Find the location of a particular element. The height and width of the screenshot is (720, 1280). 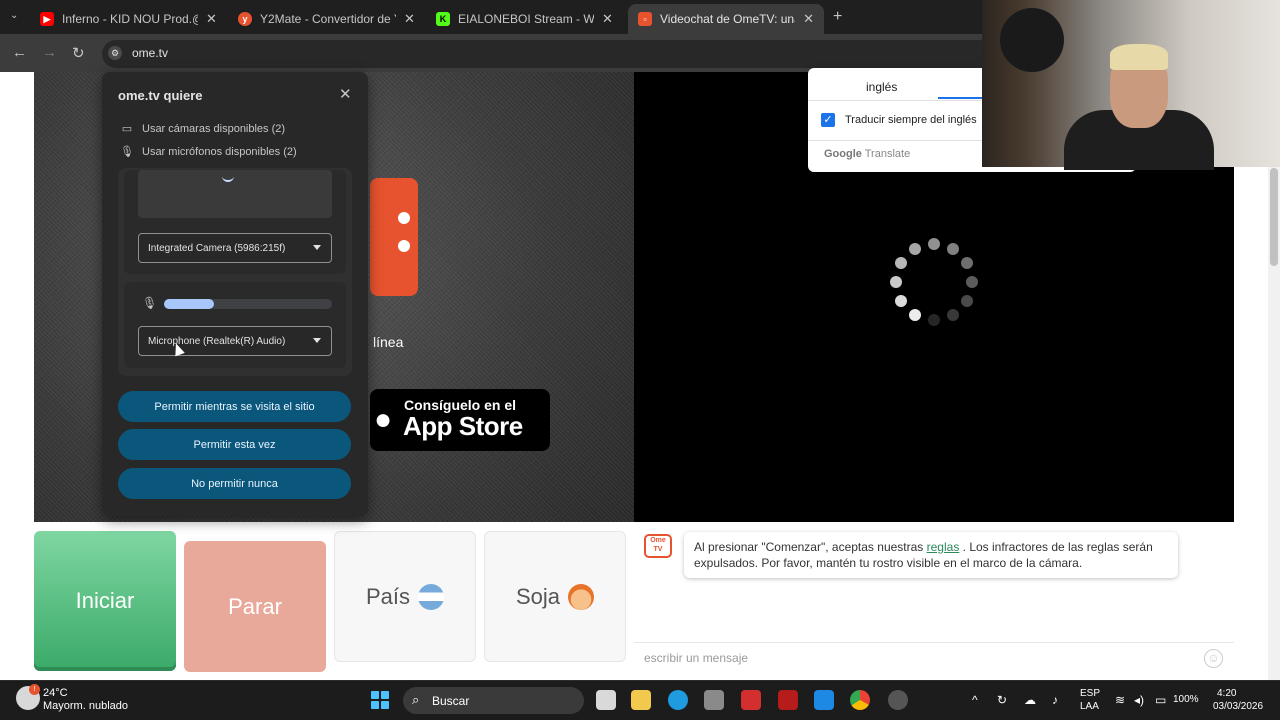

close-icon: ✕ is located at coordinates (345, 94).